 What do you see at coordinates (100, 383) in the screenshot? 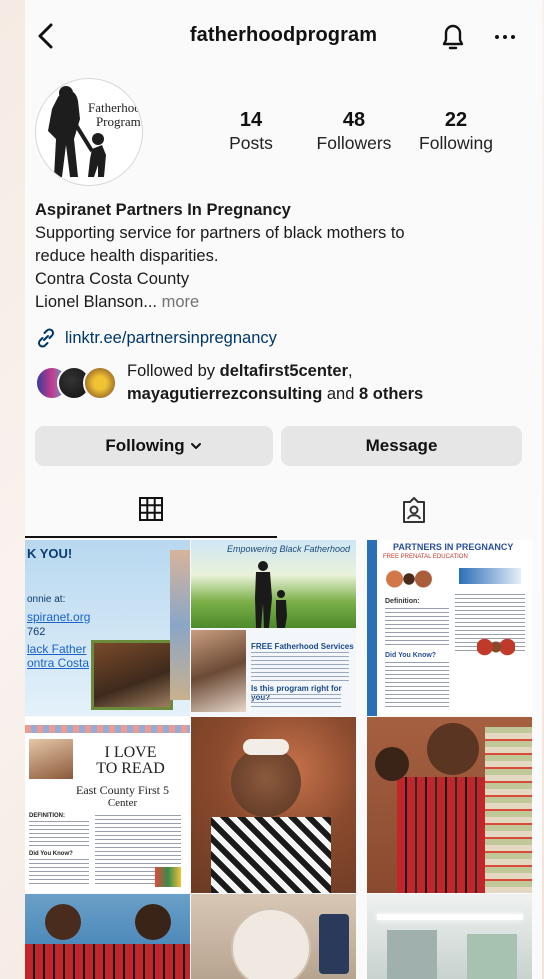
I see `follower-avatar` at bounding box center [100, 383].